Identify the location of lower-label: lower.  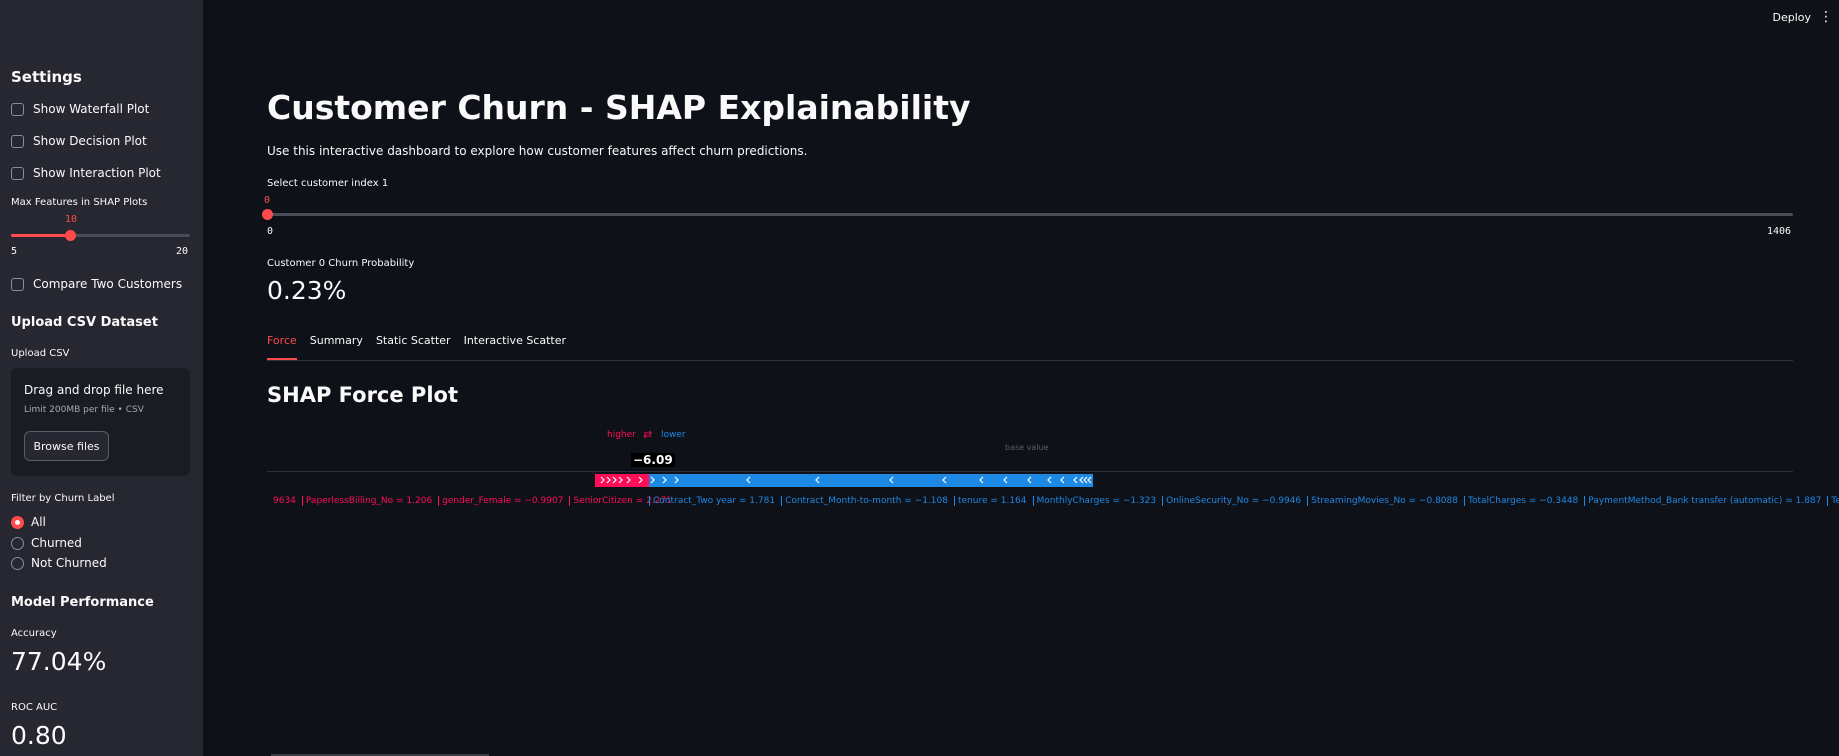
(673, 435).